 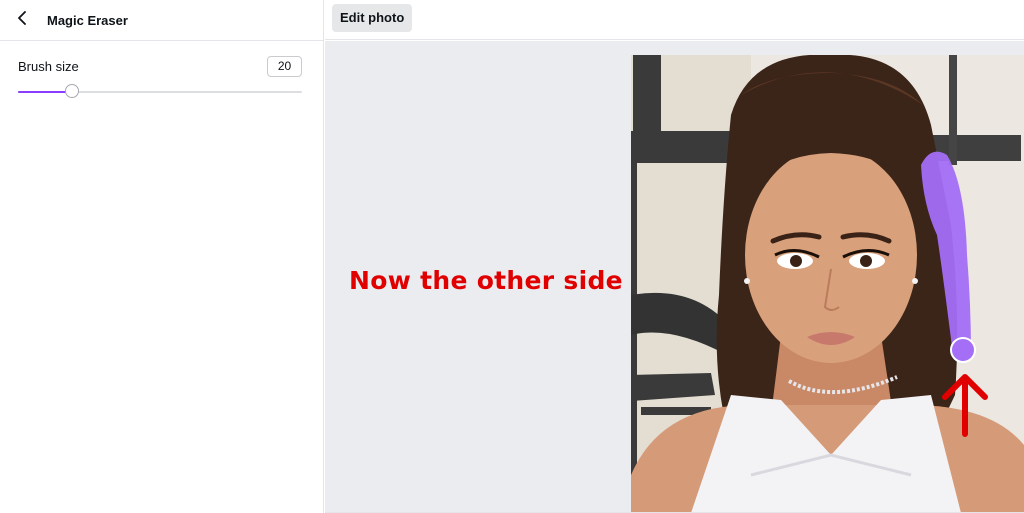 I want to click on brush-size-row: Brush size 20, so click(x=160, y=67).